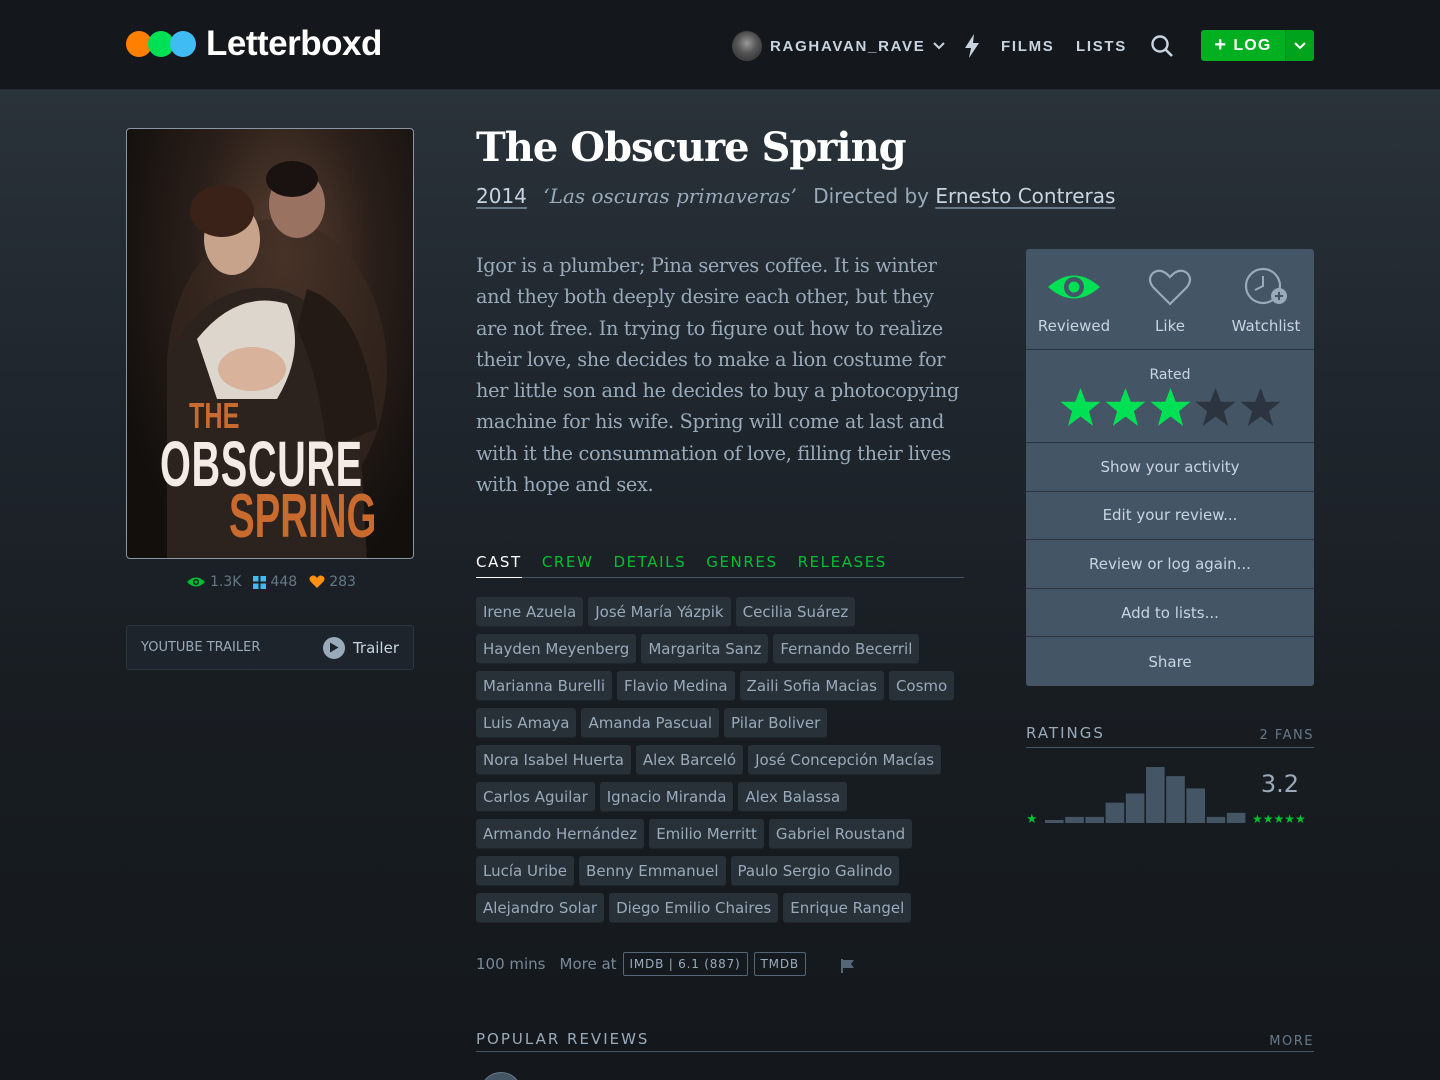 The height and width of the screenshot is (1080, 1440). I want to click on average-rating: 3.2, so click(1280, 784).